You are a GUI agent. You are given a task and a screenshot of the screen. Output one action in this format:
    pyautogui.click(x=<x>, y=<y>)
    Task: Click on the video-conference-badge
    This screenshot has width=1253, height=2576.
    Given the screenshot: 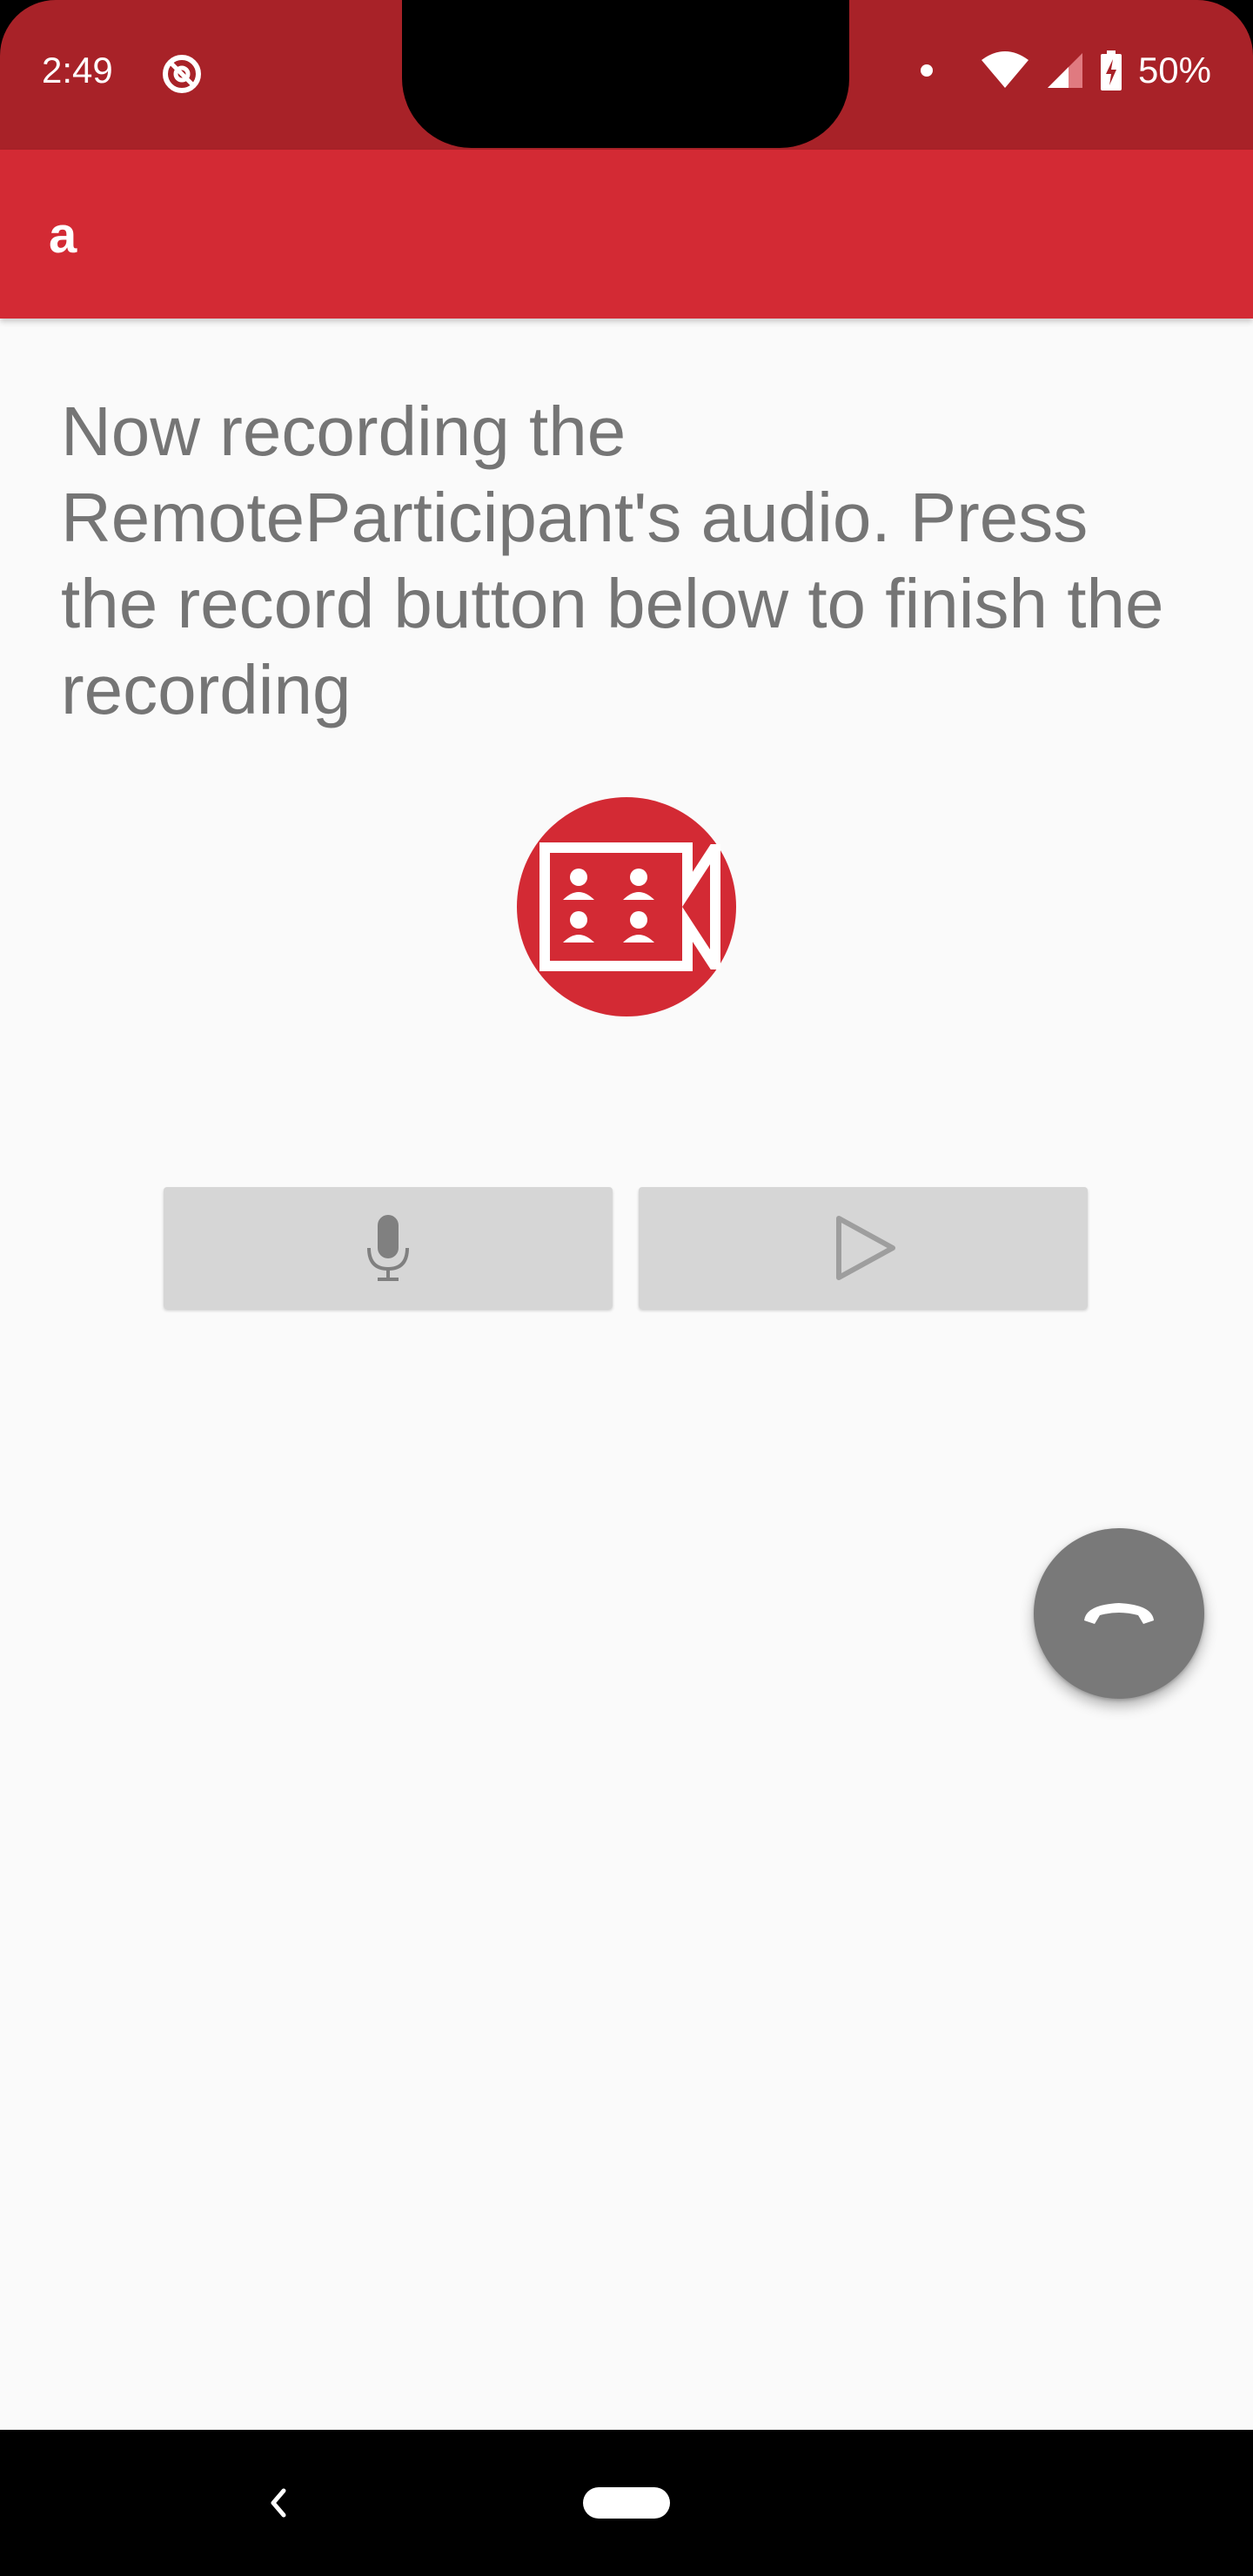 What is the action you would take?
    pyautogui.click(x=626, y=906)
    